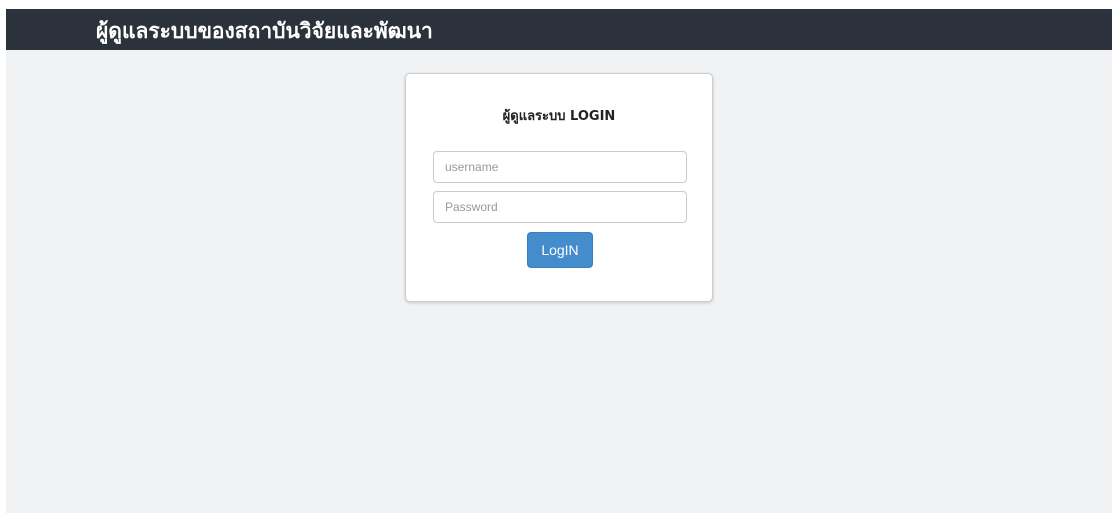  Describe the element at coordinates (559, 116) in the screenshot. I see `login-title: ผู้ดูแลระบบ LOGIN` at that location.